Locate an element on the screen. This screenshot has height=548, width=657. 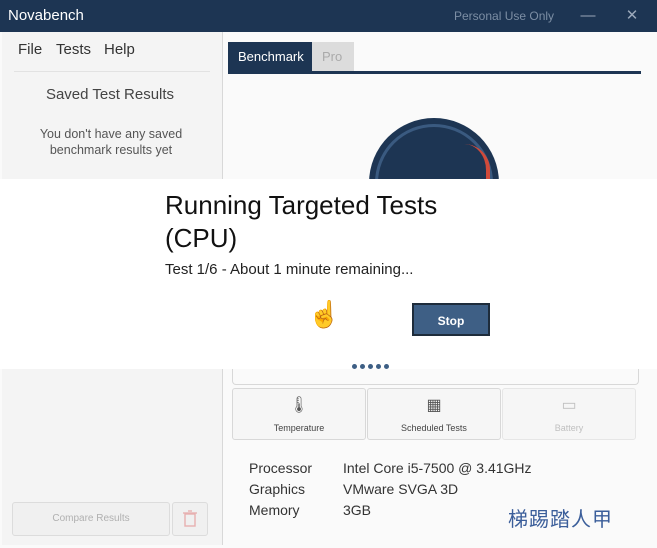
saved-results-title: Saved Test Results is located at coordinates (110, 94).